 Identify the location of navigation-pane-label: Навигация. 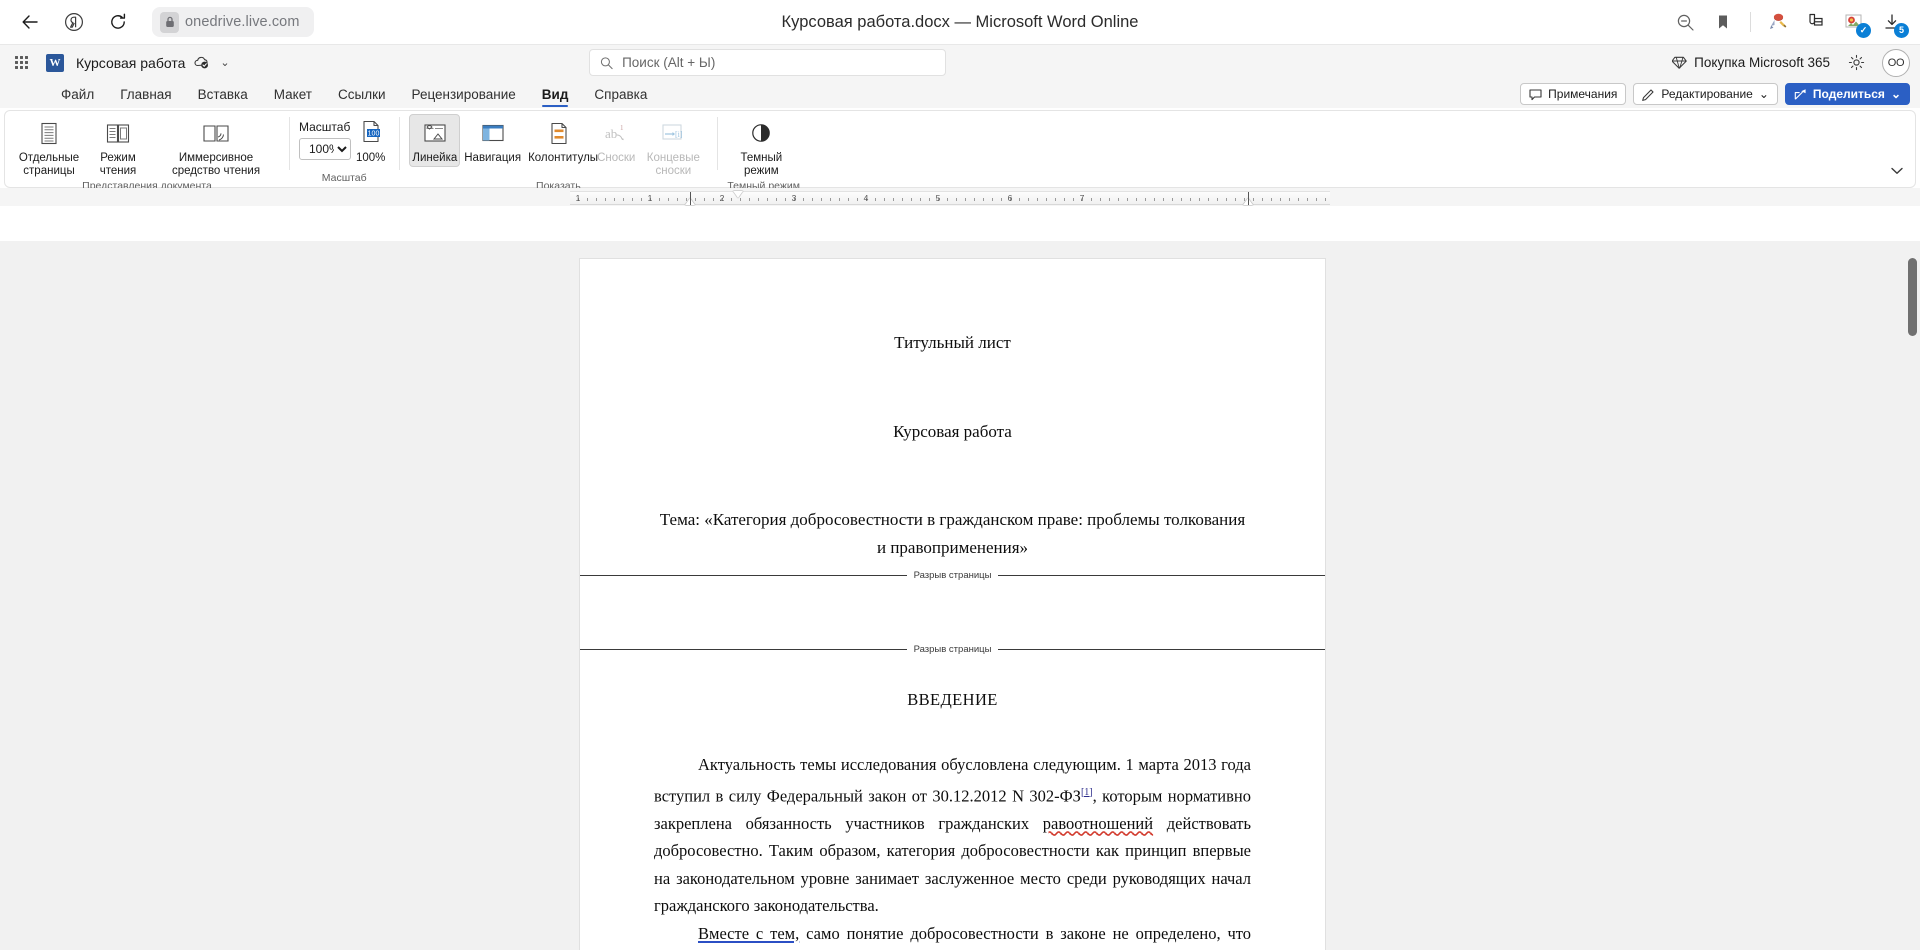
(493, 158).